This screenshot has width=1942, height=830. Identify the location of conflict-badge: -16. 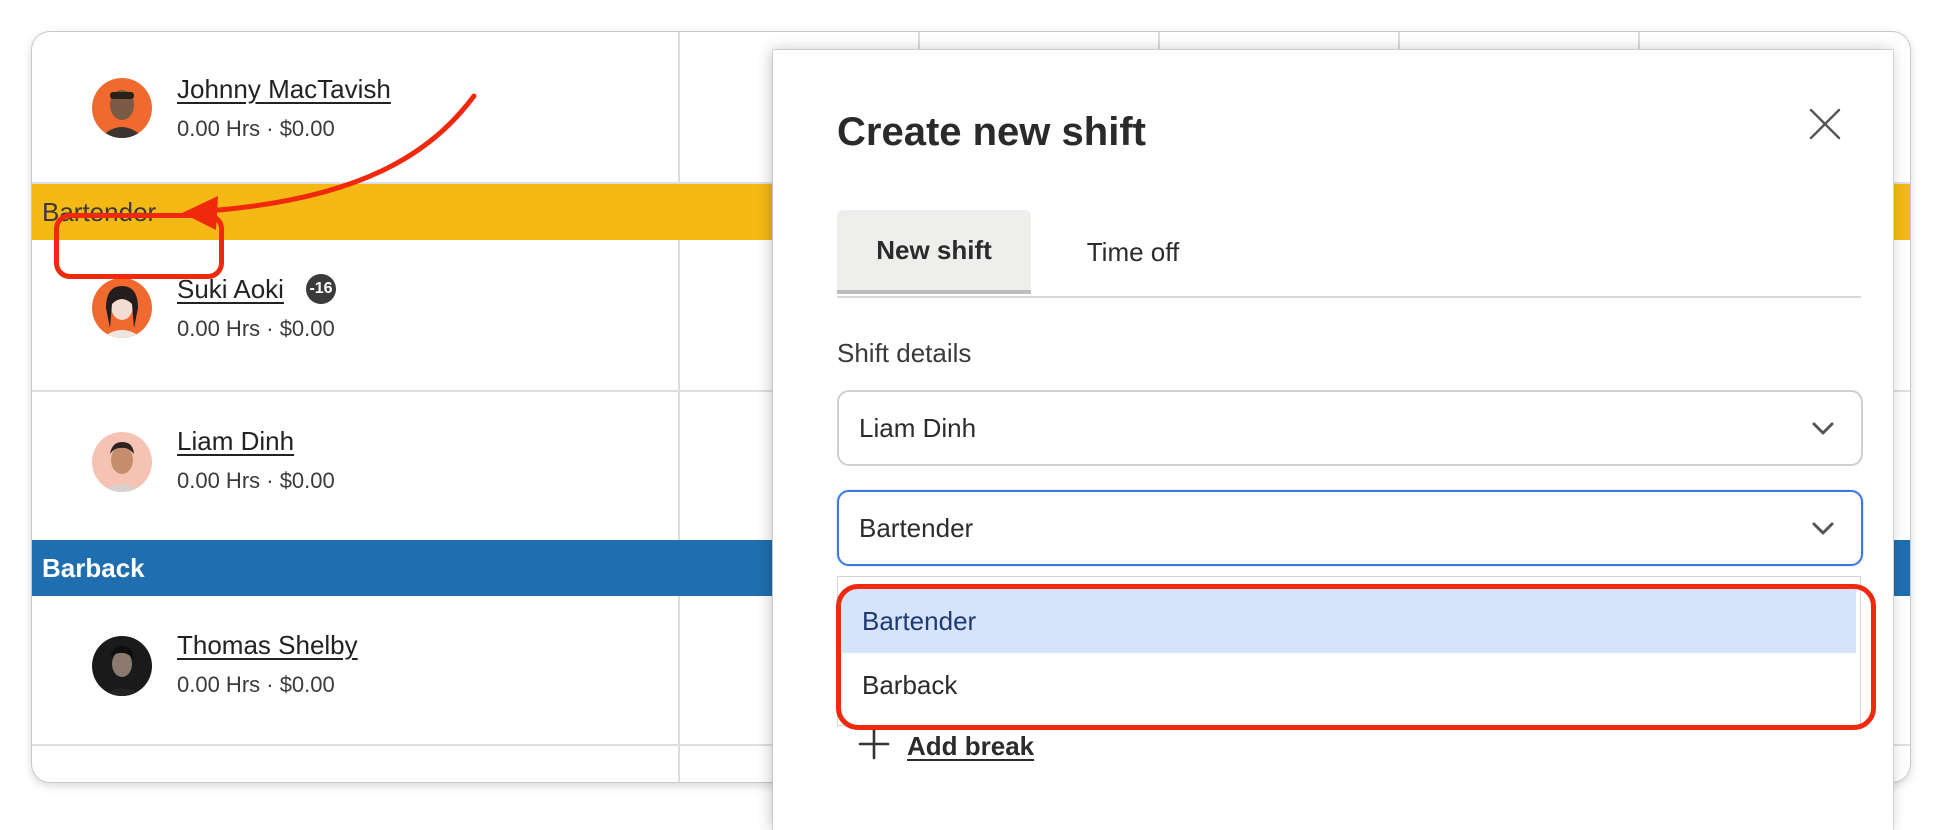
(321, 289).